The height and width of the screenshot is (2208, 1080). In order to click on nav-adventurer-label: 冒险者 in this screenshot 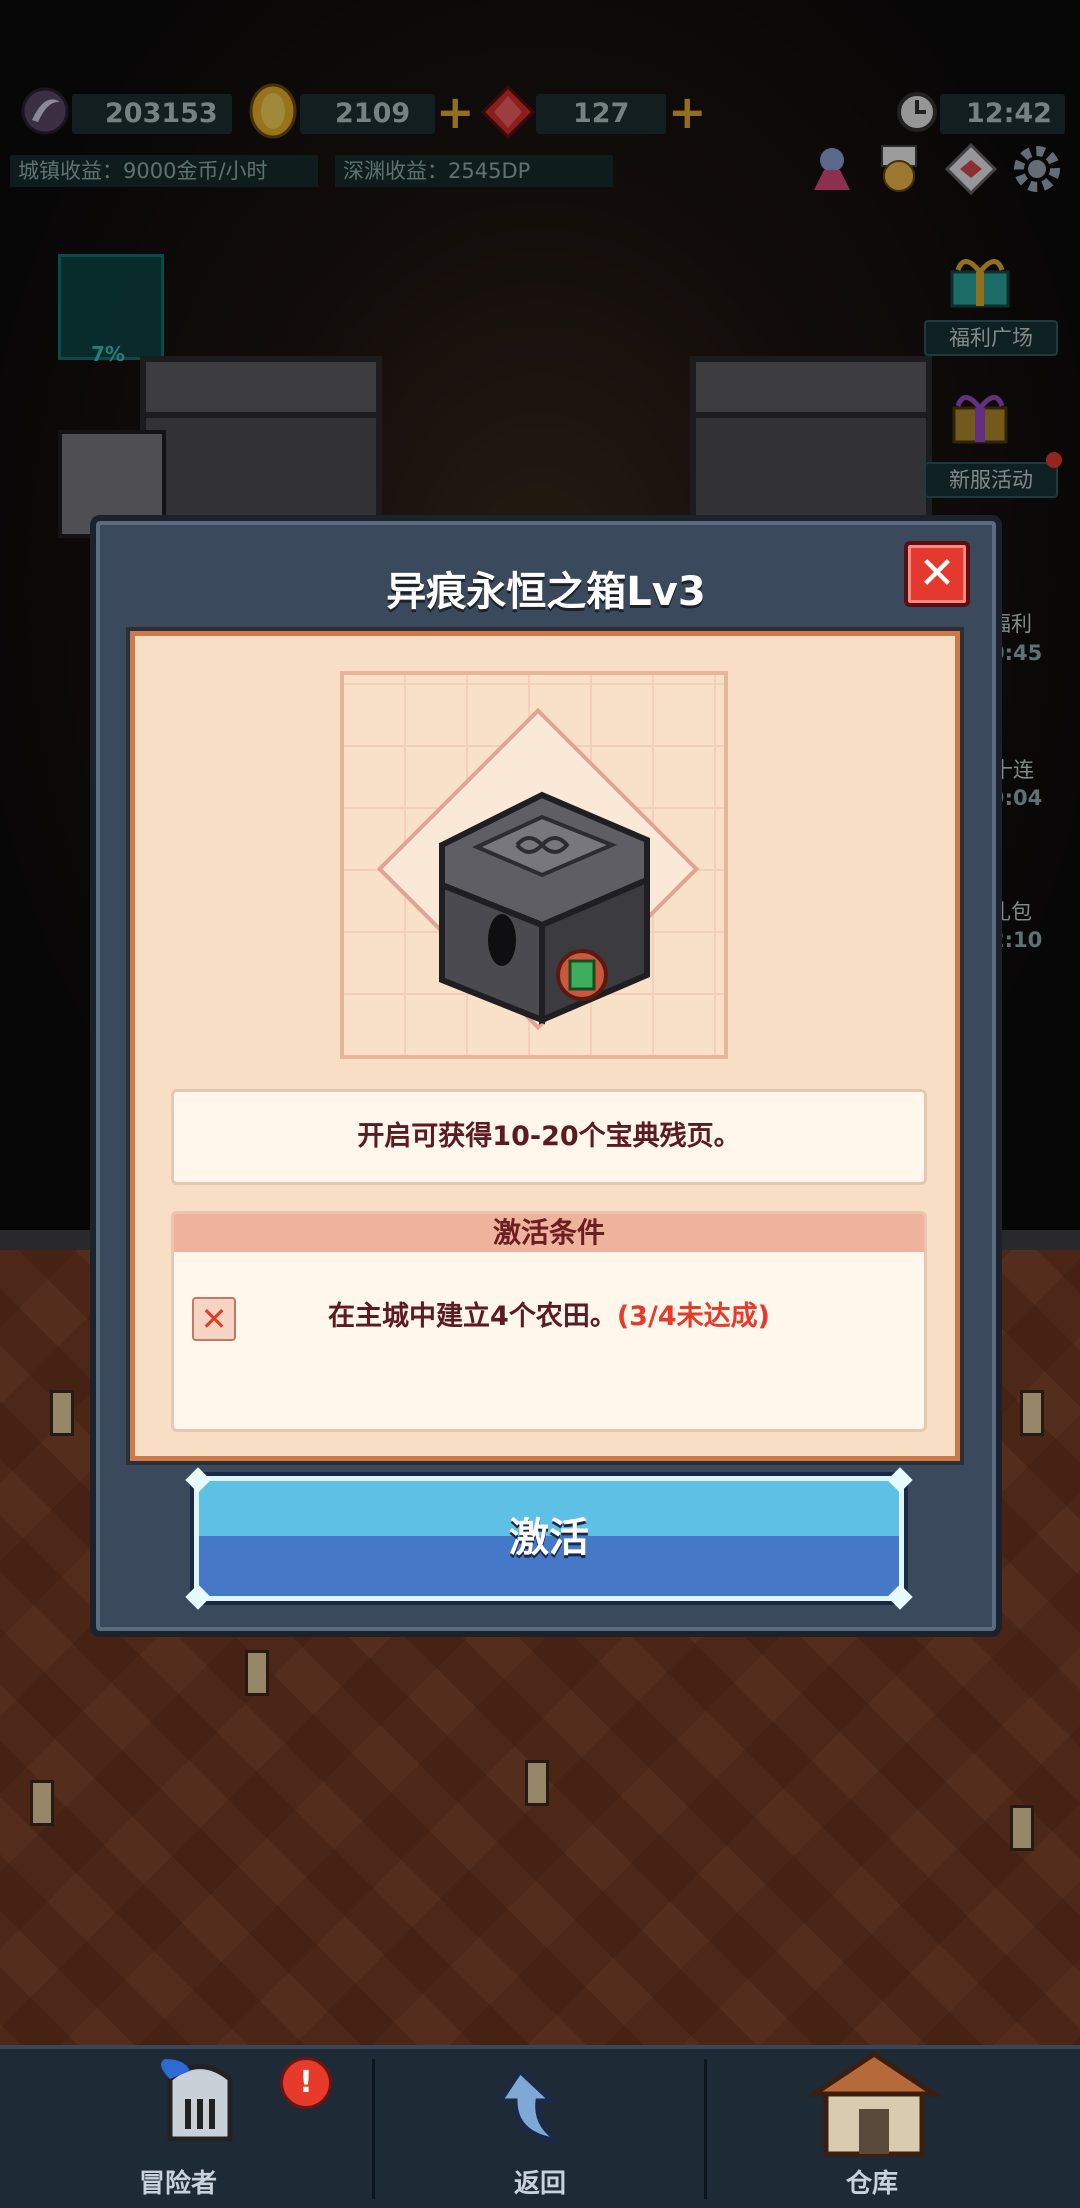, I will do `click(177, 2184)`.